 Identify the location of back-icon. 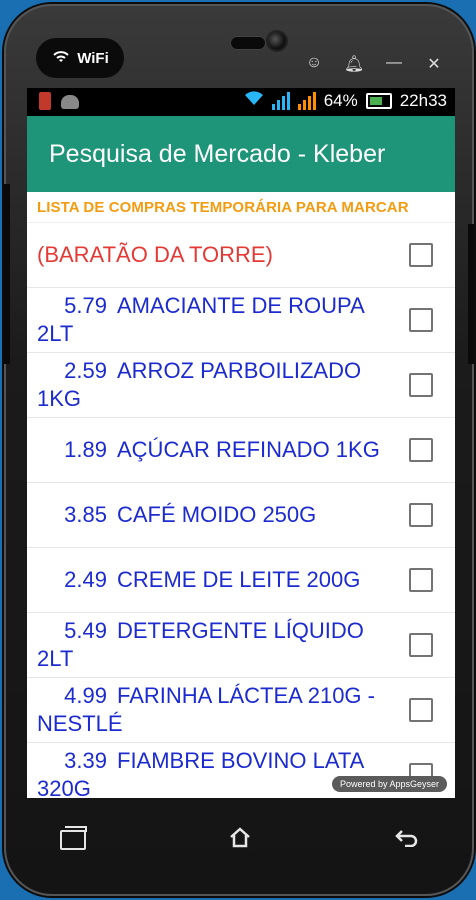
(407, 840).